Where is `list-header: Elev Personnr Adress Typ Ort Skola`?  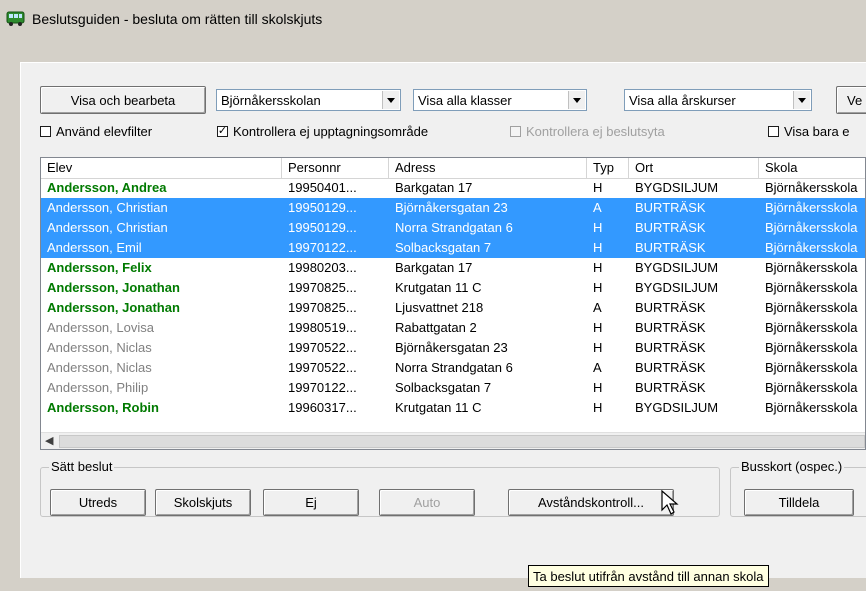 list-header: Elev Personnr Adress Typ Ort Skola is located at coordinates (453, 168).